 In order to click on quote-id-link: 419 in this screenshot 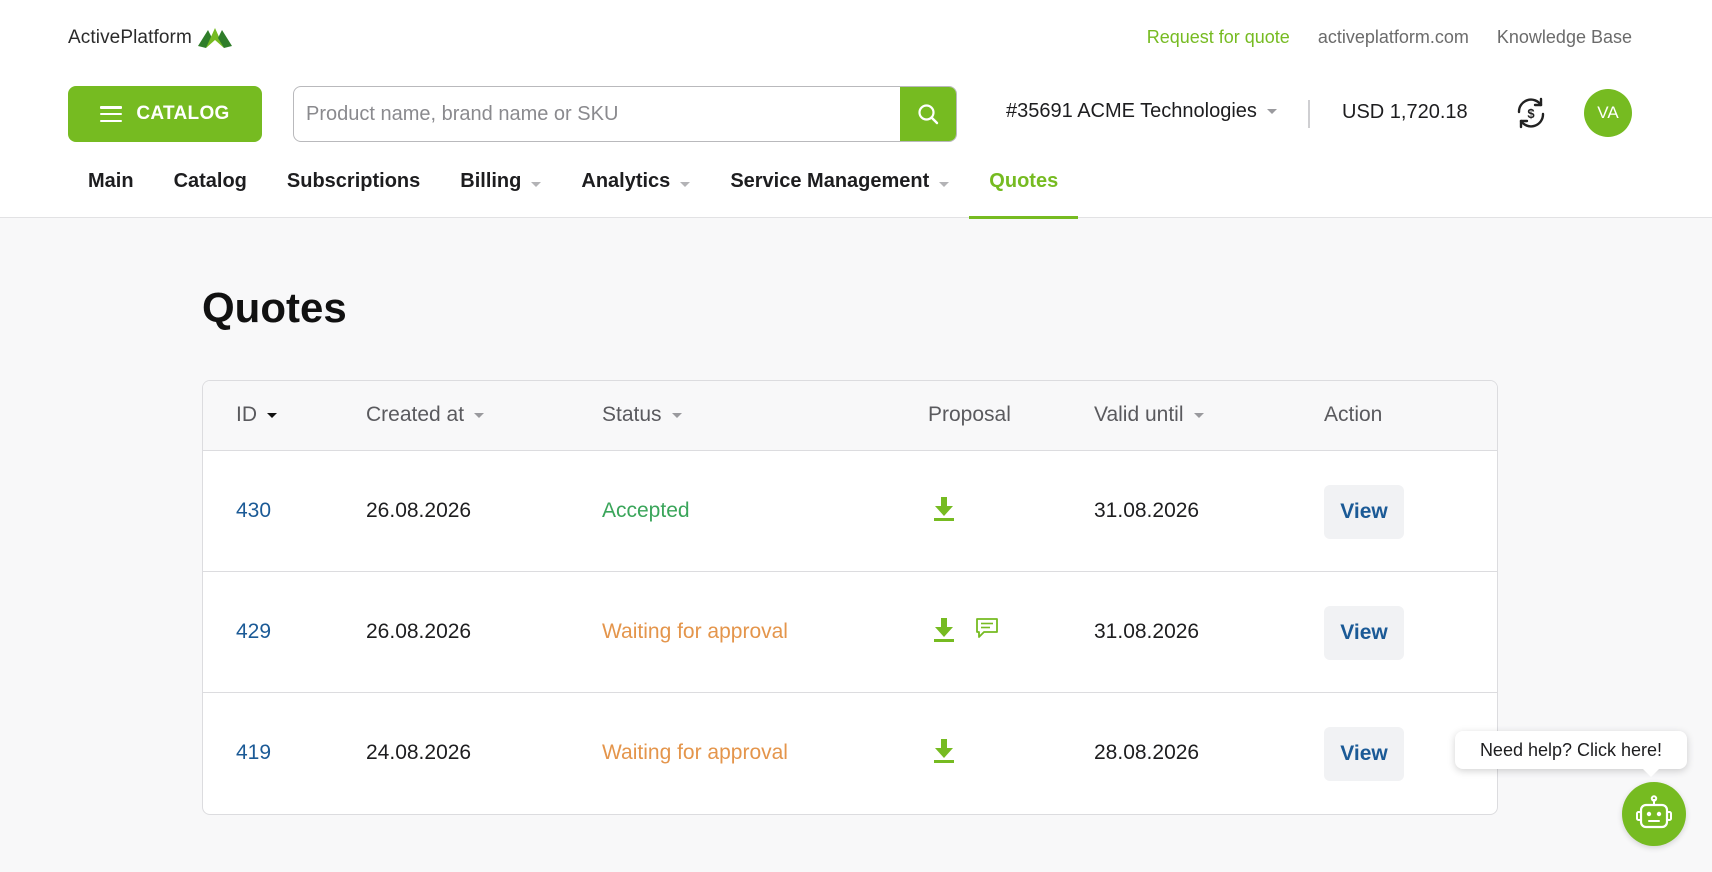, I will do `click(253, 753)`.